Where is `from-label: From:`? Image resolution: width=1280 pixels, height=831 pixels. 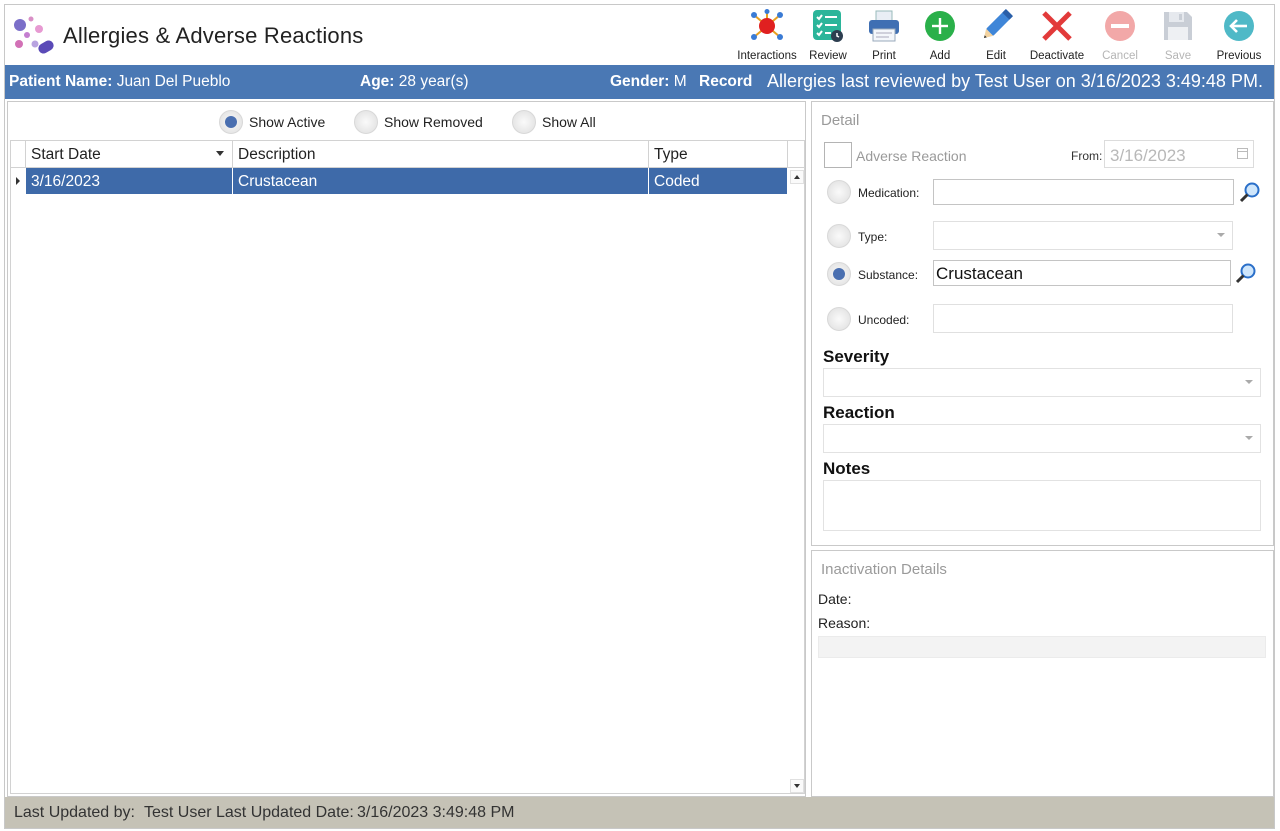 from-label: From: is located at coordinates (1087, 156).